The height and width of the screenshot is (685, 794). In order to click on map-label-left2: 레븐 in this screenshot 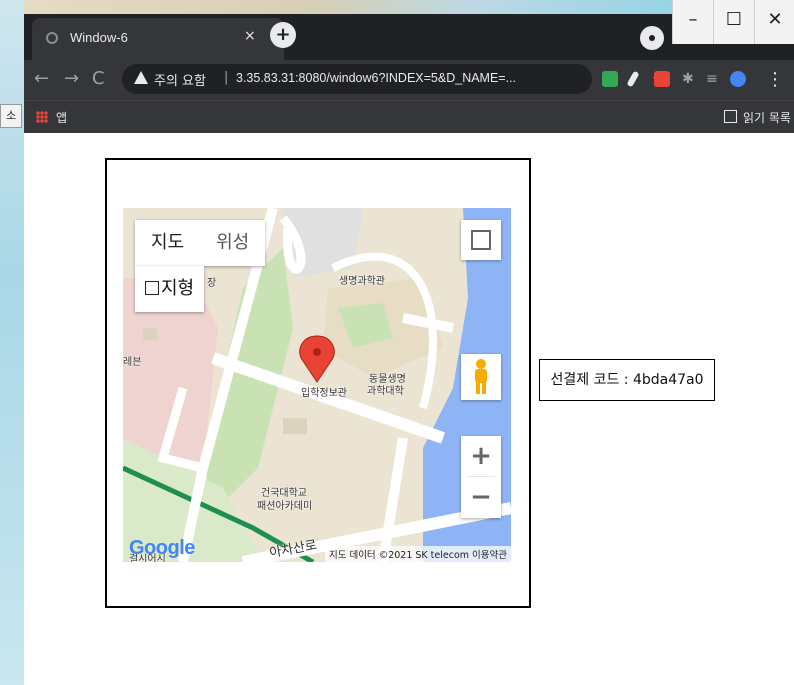, I will do `click(132, 362)`.